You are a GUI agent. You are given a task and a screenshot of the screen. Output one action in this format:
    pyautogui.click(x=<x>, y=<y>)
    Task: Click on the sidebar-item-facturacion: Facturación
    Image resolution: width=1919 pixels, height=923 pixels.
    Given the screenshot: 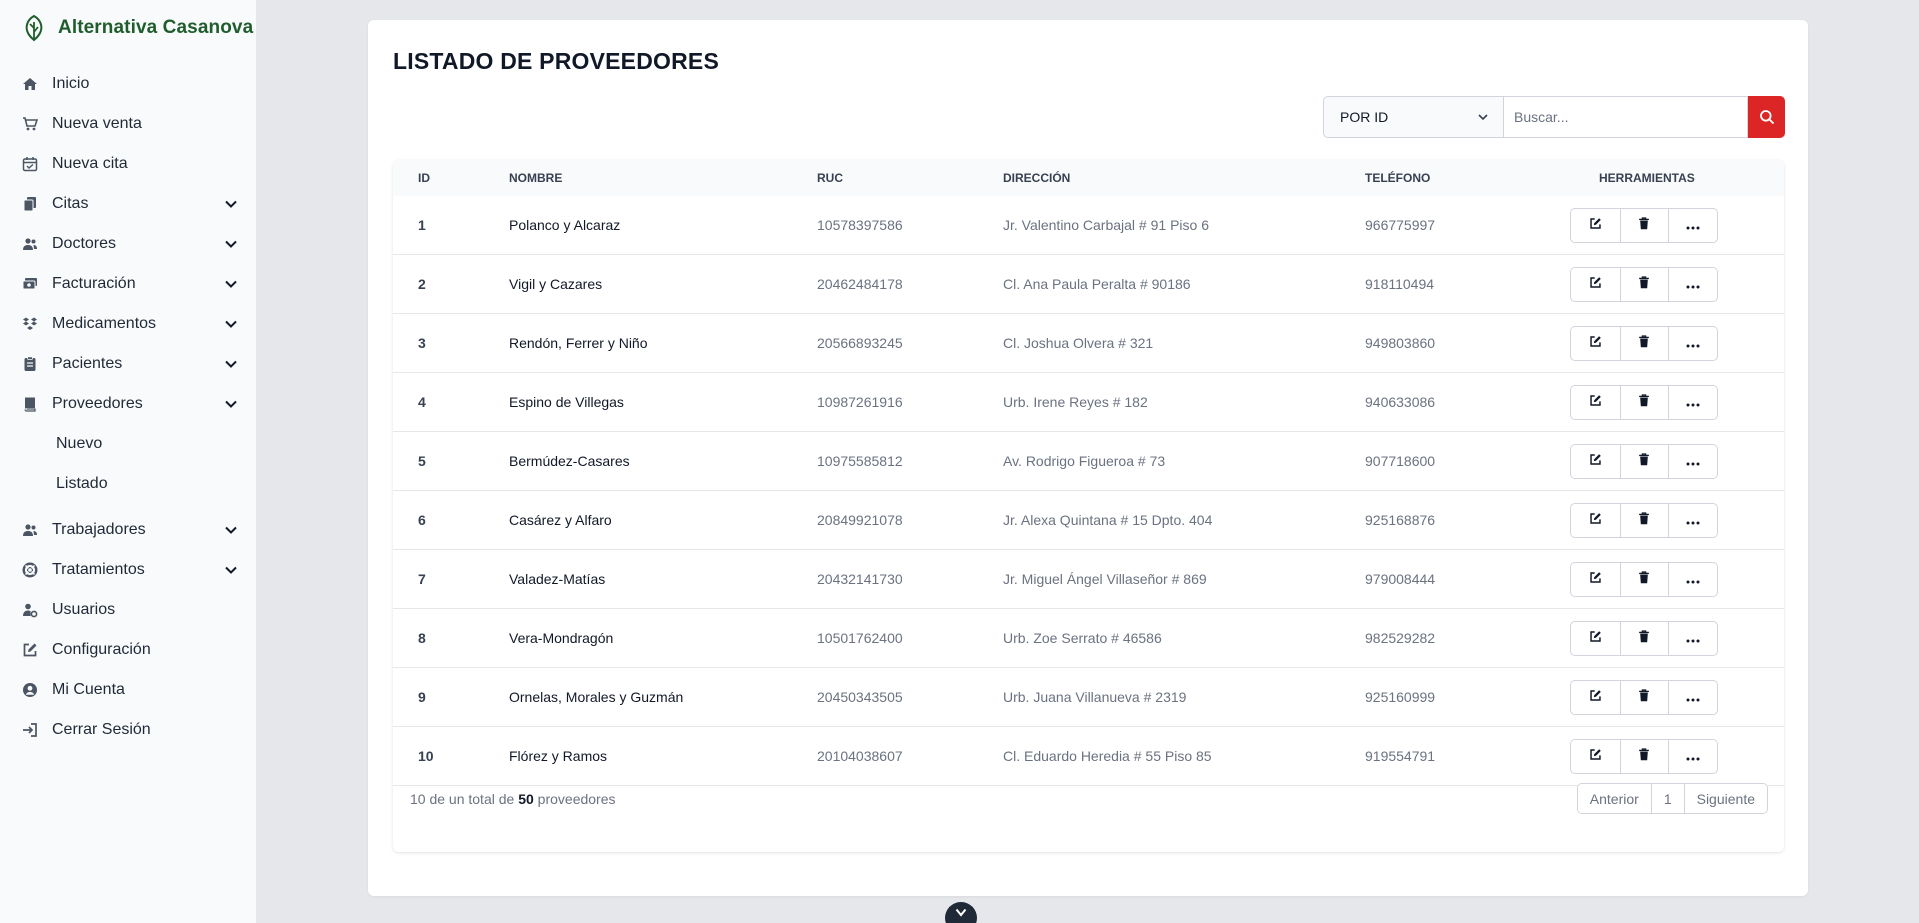 What is the action you would take?
    pyautogui.click(x=128, y=284)
    